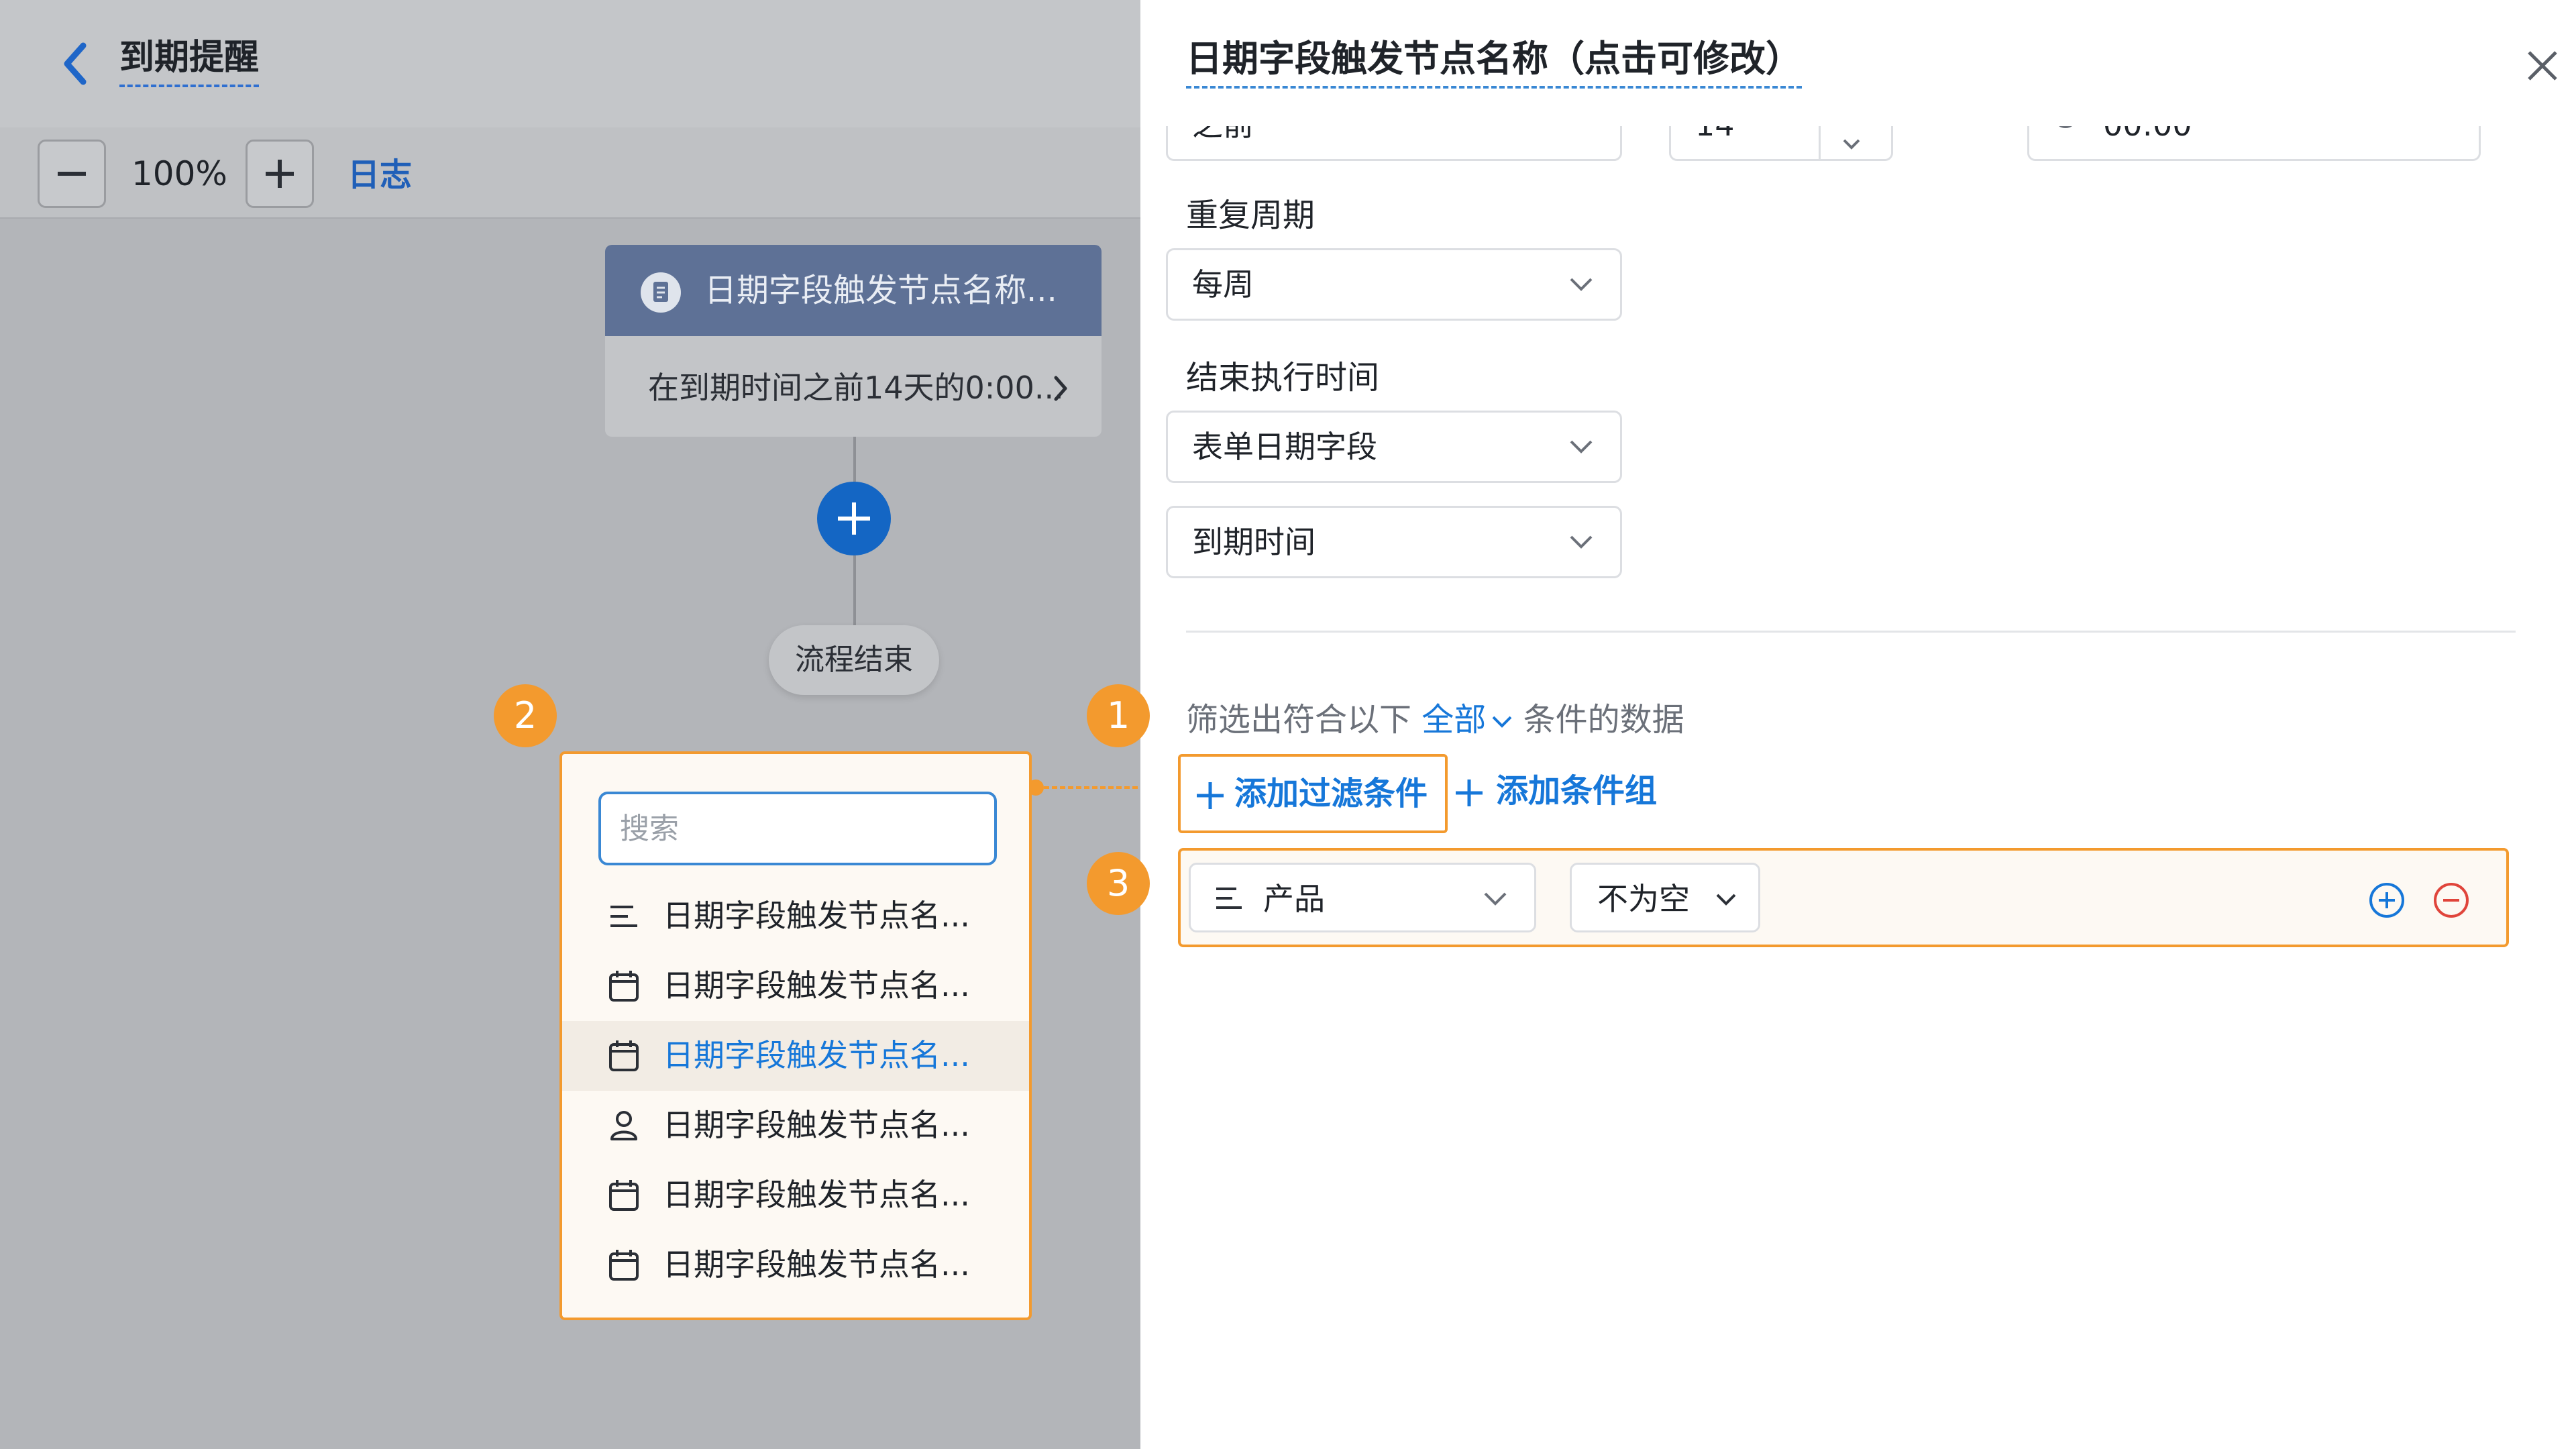 This screenshot has width=2576, height=1449. Describe the element at coordinates (570, 63) in the screenshot. I see `canvas-header: 到期提醒` at that location.